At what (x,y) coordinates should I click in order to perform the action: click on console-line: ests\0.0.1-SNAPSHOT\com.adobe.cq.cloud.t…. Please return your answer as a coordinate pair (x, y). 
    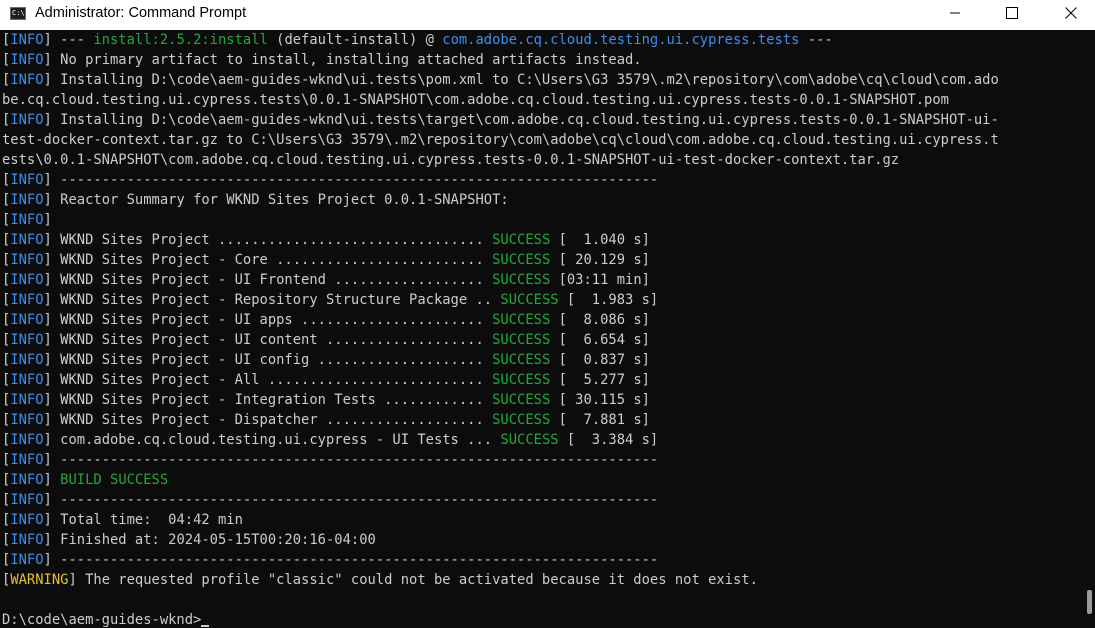
    Looking at the image, I should click on (542, 160).